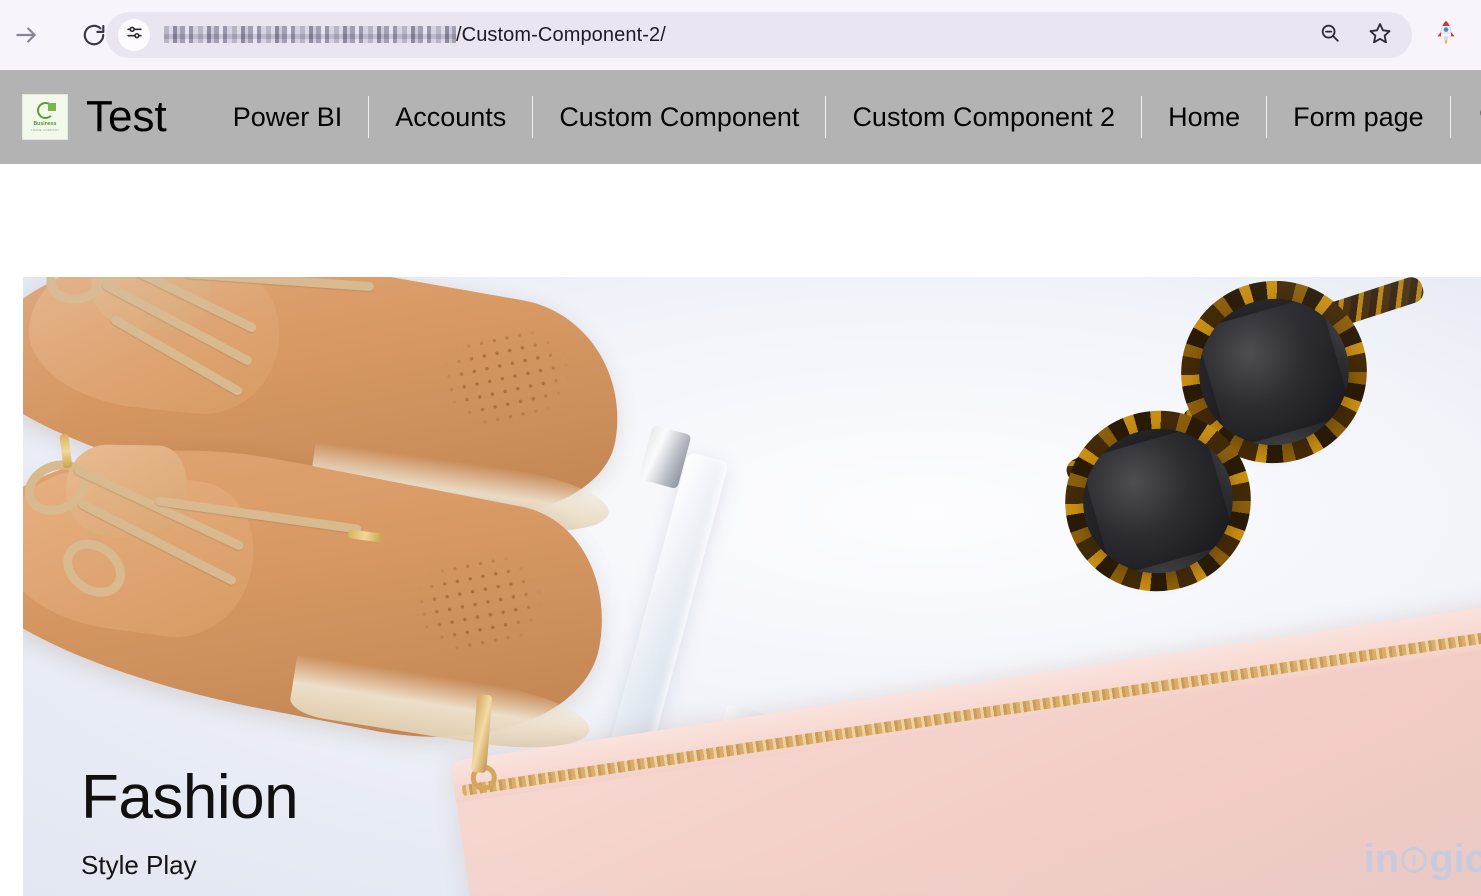  What do you see at coordinates (288, 117) in the screenshot?
I see `nav-item-power-bi: Power BI` at bounding box center [288, 117].